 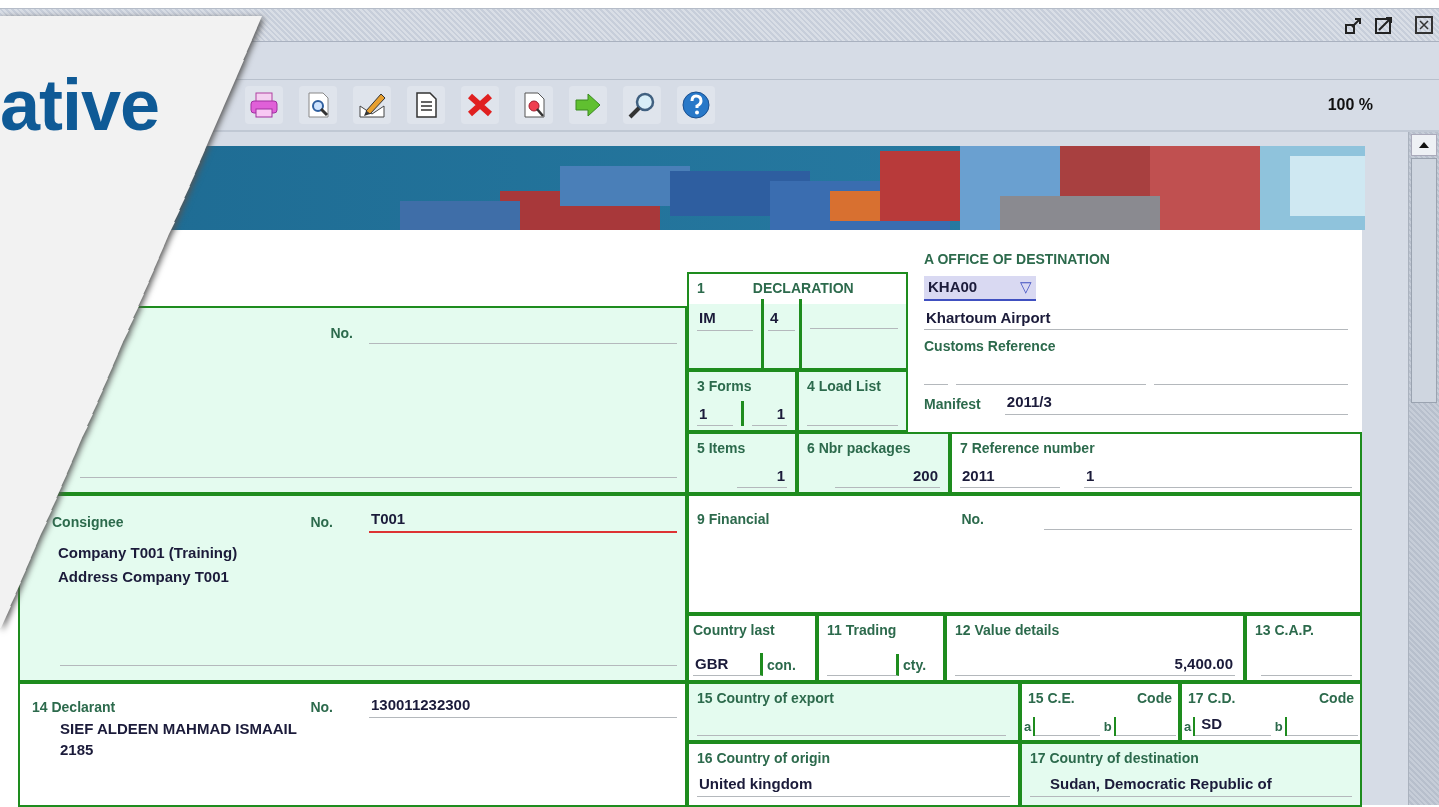 What do you see at coordinates (368, 738) in the screenshot?
I see `declarant-address-field: SIEF ALDEEN MAHMAD ISMAAIL 2185` at bounding box center [368, 738].